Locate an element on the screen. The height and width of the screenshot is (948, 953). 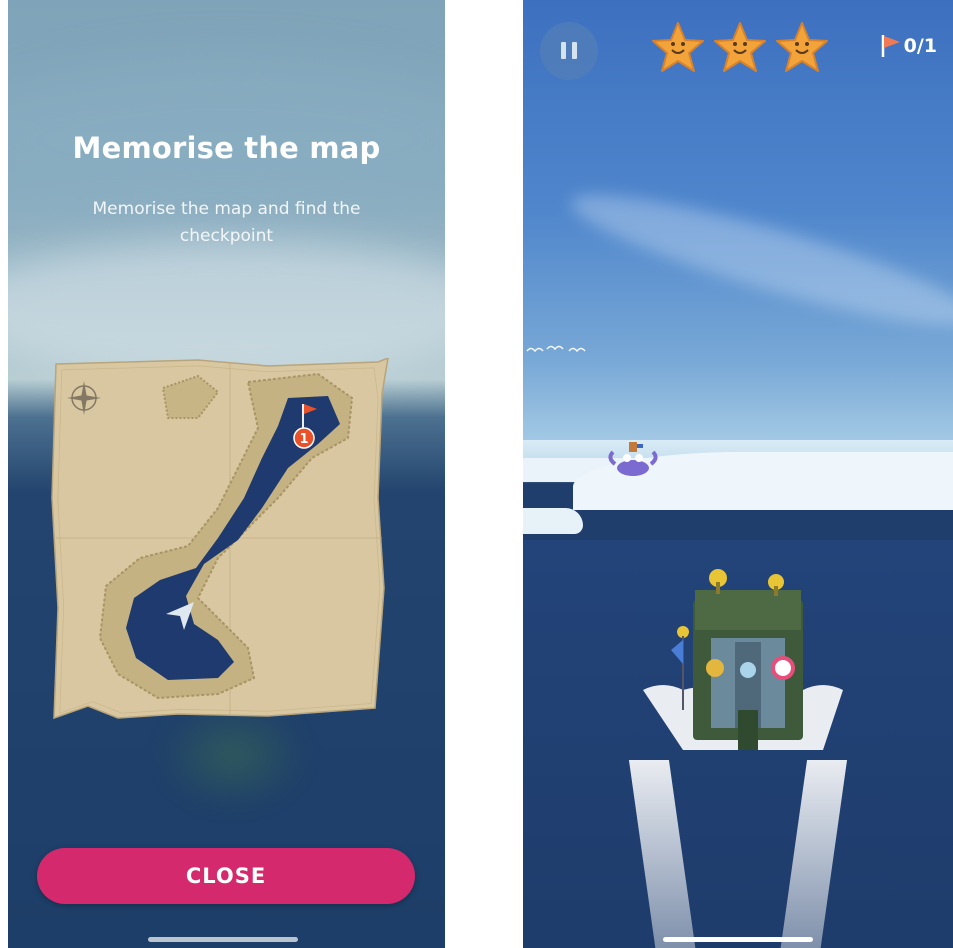
svg-text: 1 is located at coordinates (303, 439).